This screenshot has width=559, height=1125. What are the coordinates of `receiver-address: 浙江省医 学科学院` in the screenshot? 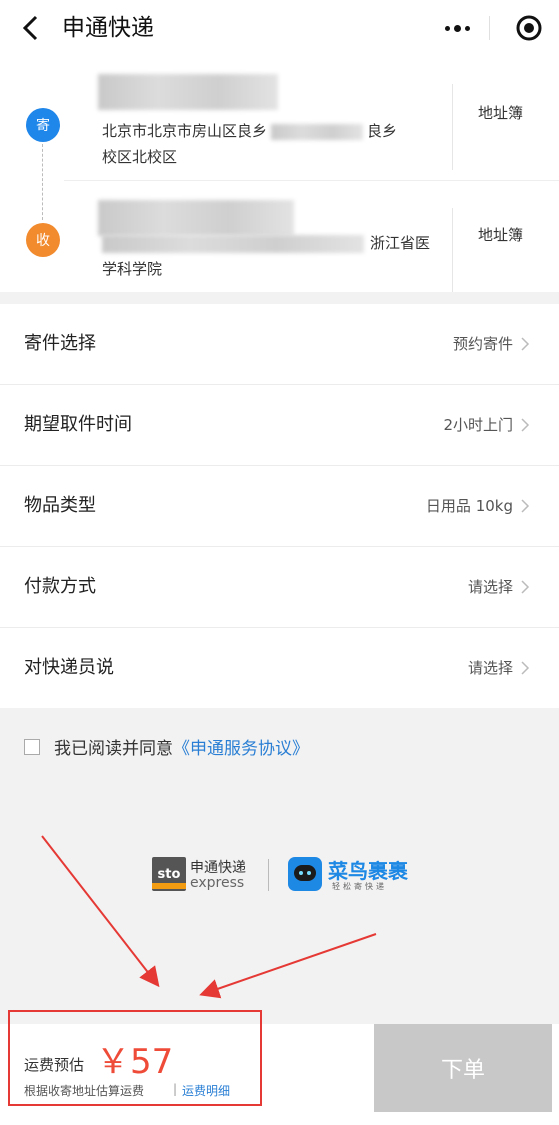 It's located at (272, 256).